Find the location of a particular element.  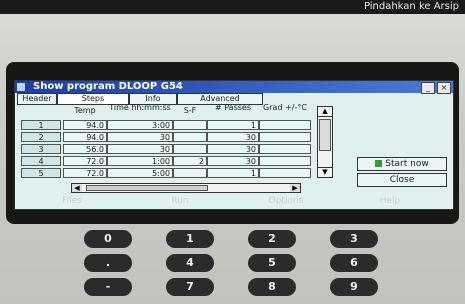

row-number: 1 is located at coordinates (41, 125).